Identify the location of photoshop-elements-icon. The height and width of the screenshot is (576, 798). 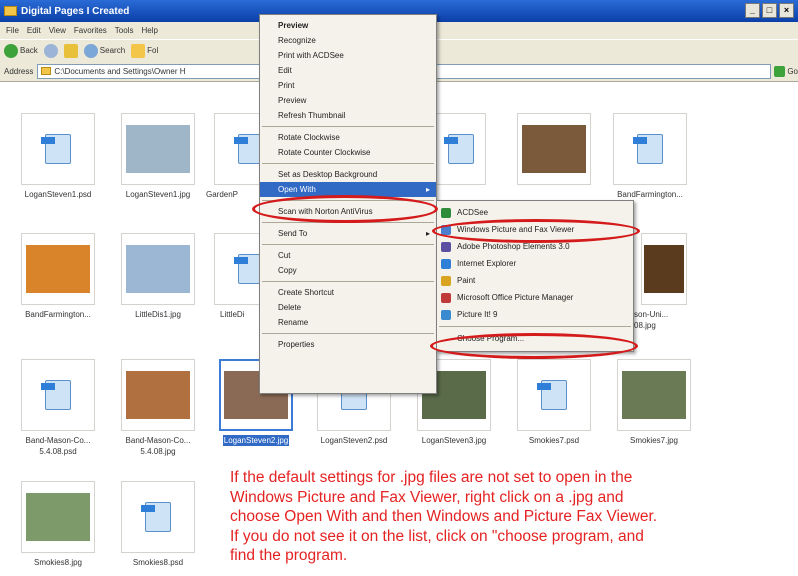
(446, 247).